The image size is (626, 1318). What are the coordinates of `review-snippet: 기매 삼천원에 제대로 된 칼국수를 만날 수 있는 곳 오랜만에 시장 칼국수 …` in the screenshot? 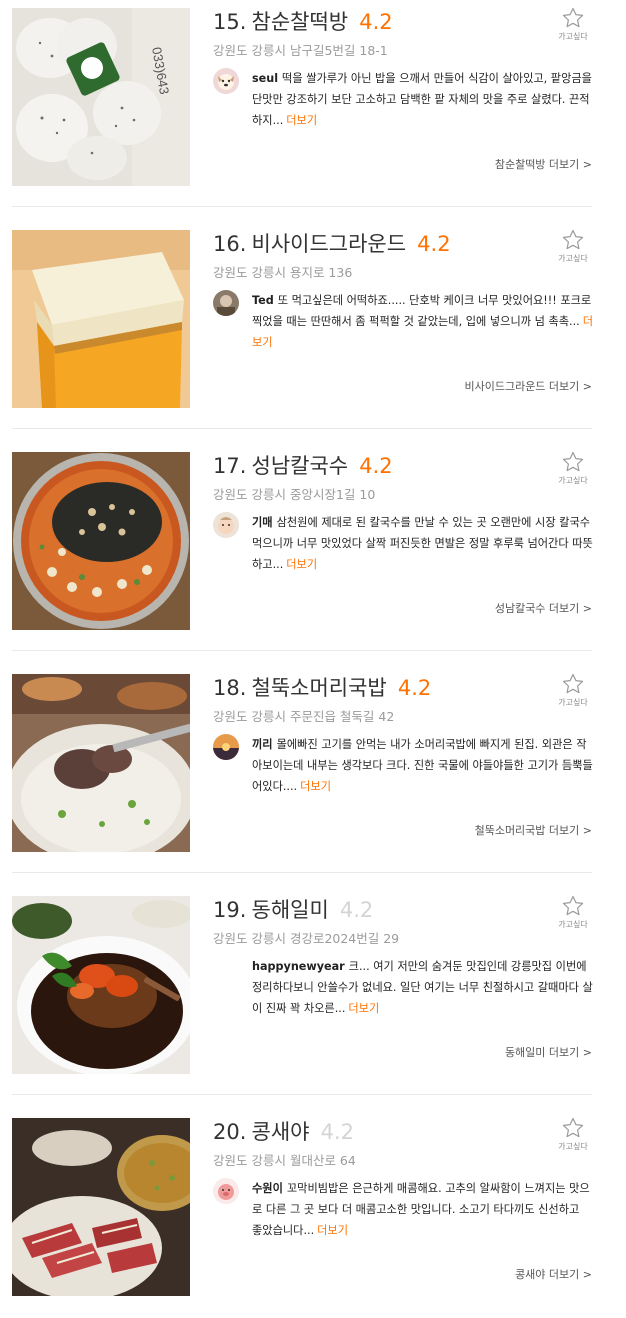 It's located at (403, 543).